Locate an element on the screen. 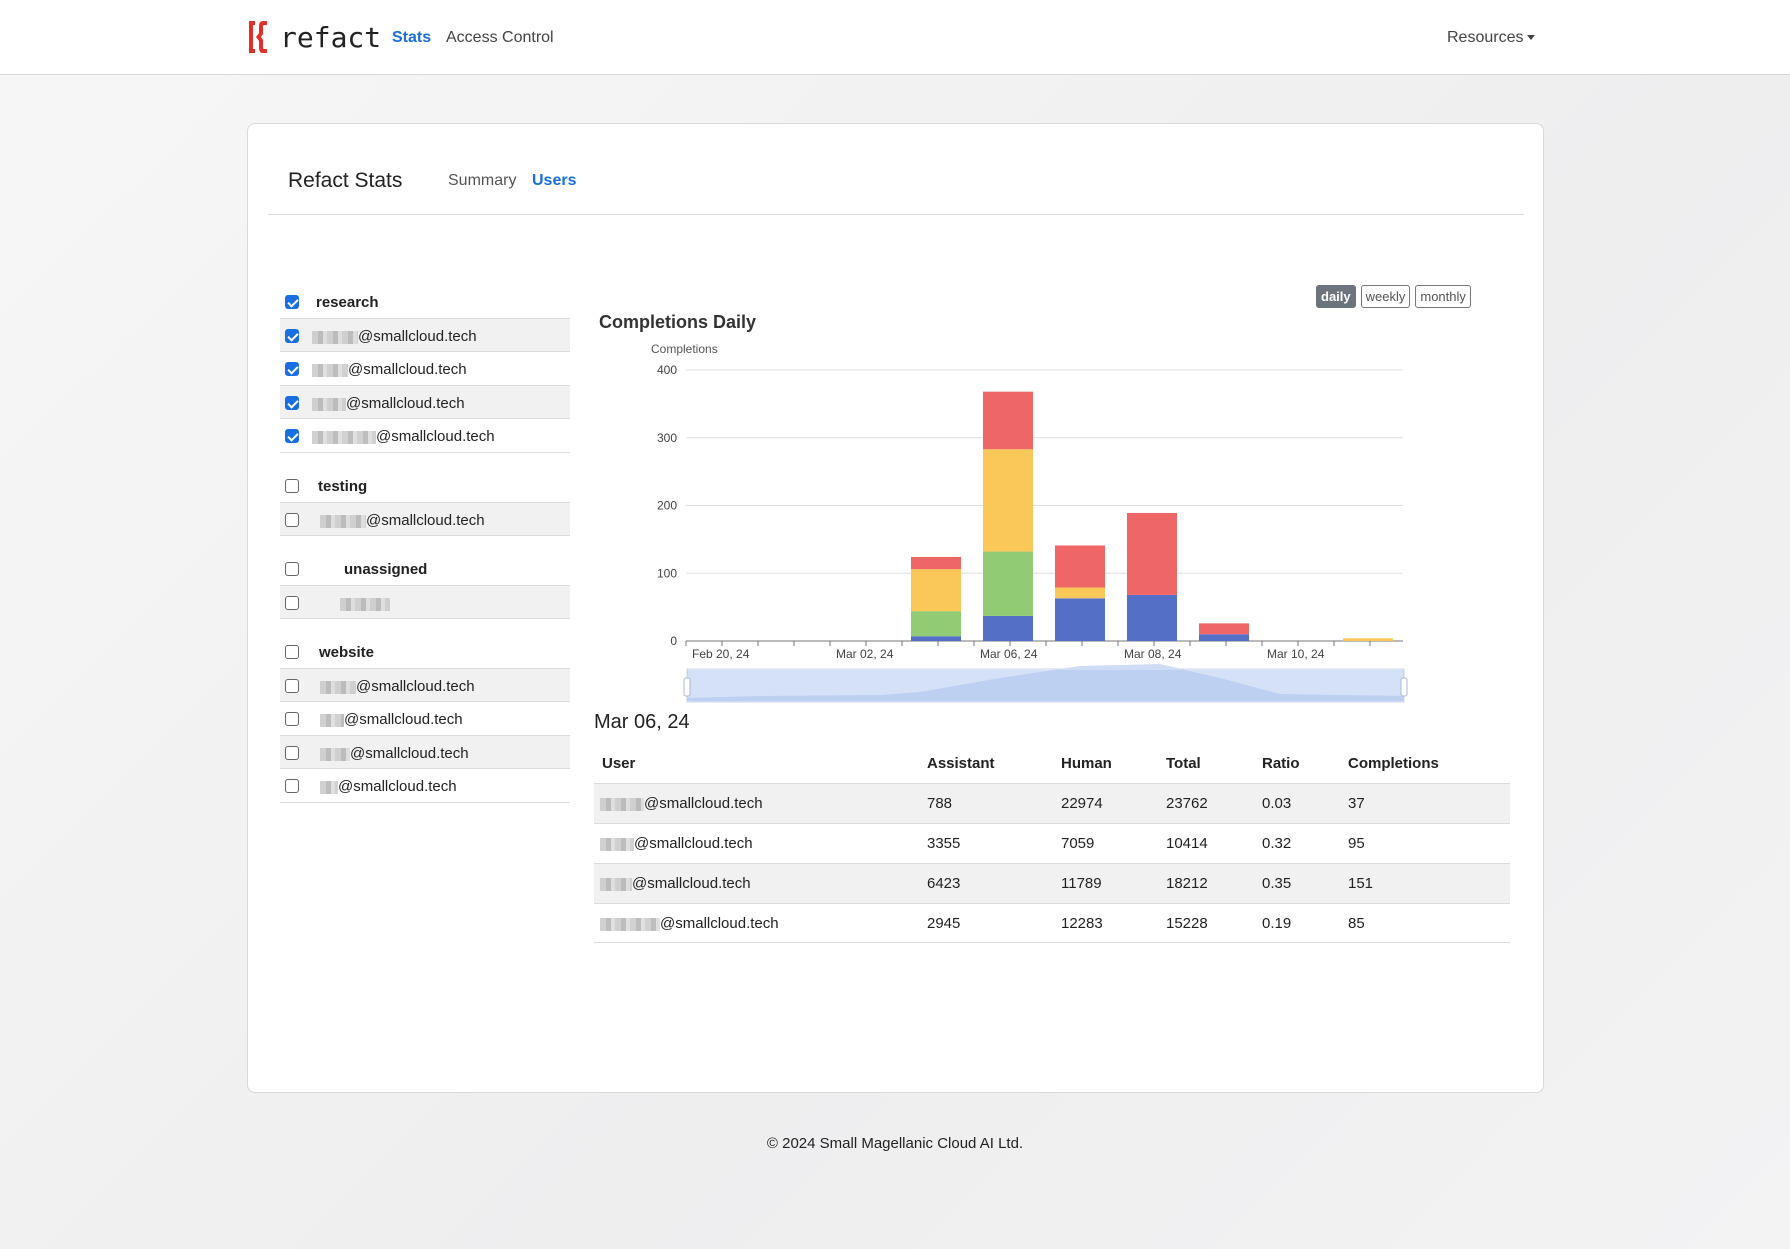 This screenshot has width=1790, height=1249. checkbox-unassigned is located at coordinates (292, 569).